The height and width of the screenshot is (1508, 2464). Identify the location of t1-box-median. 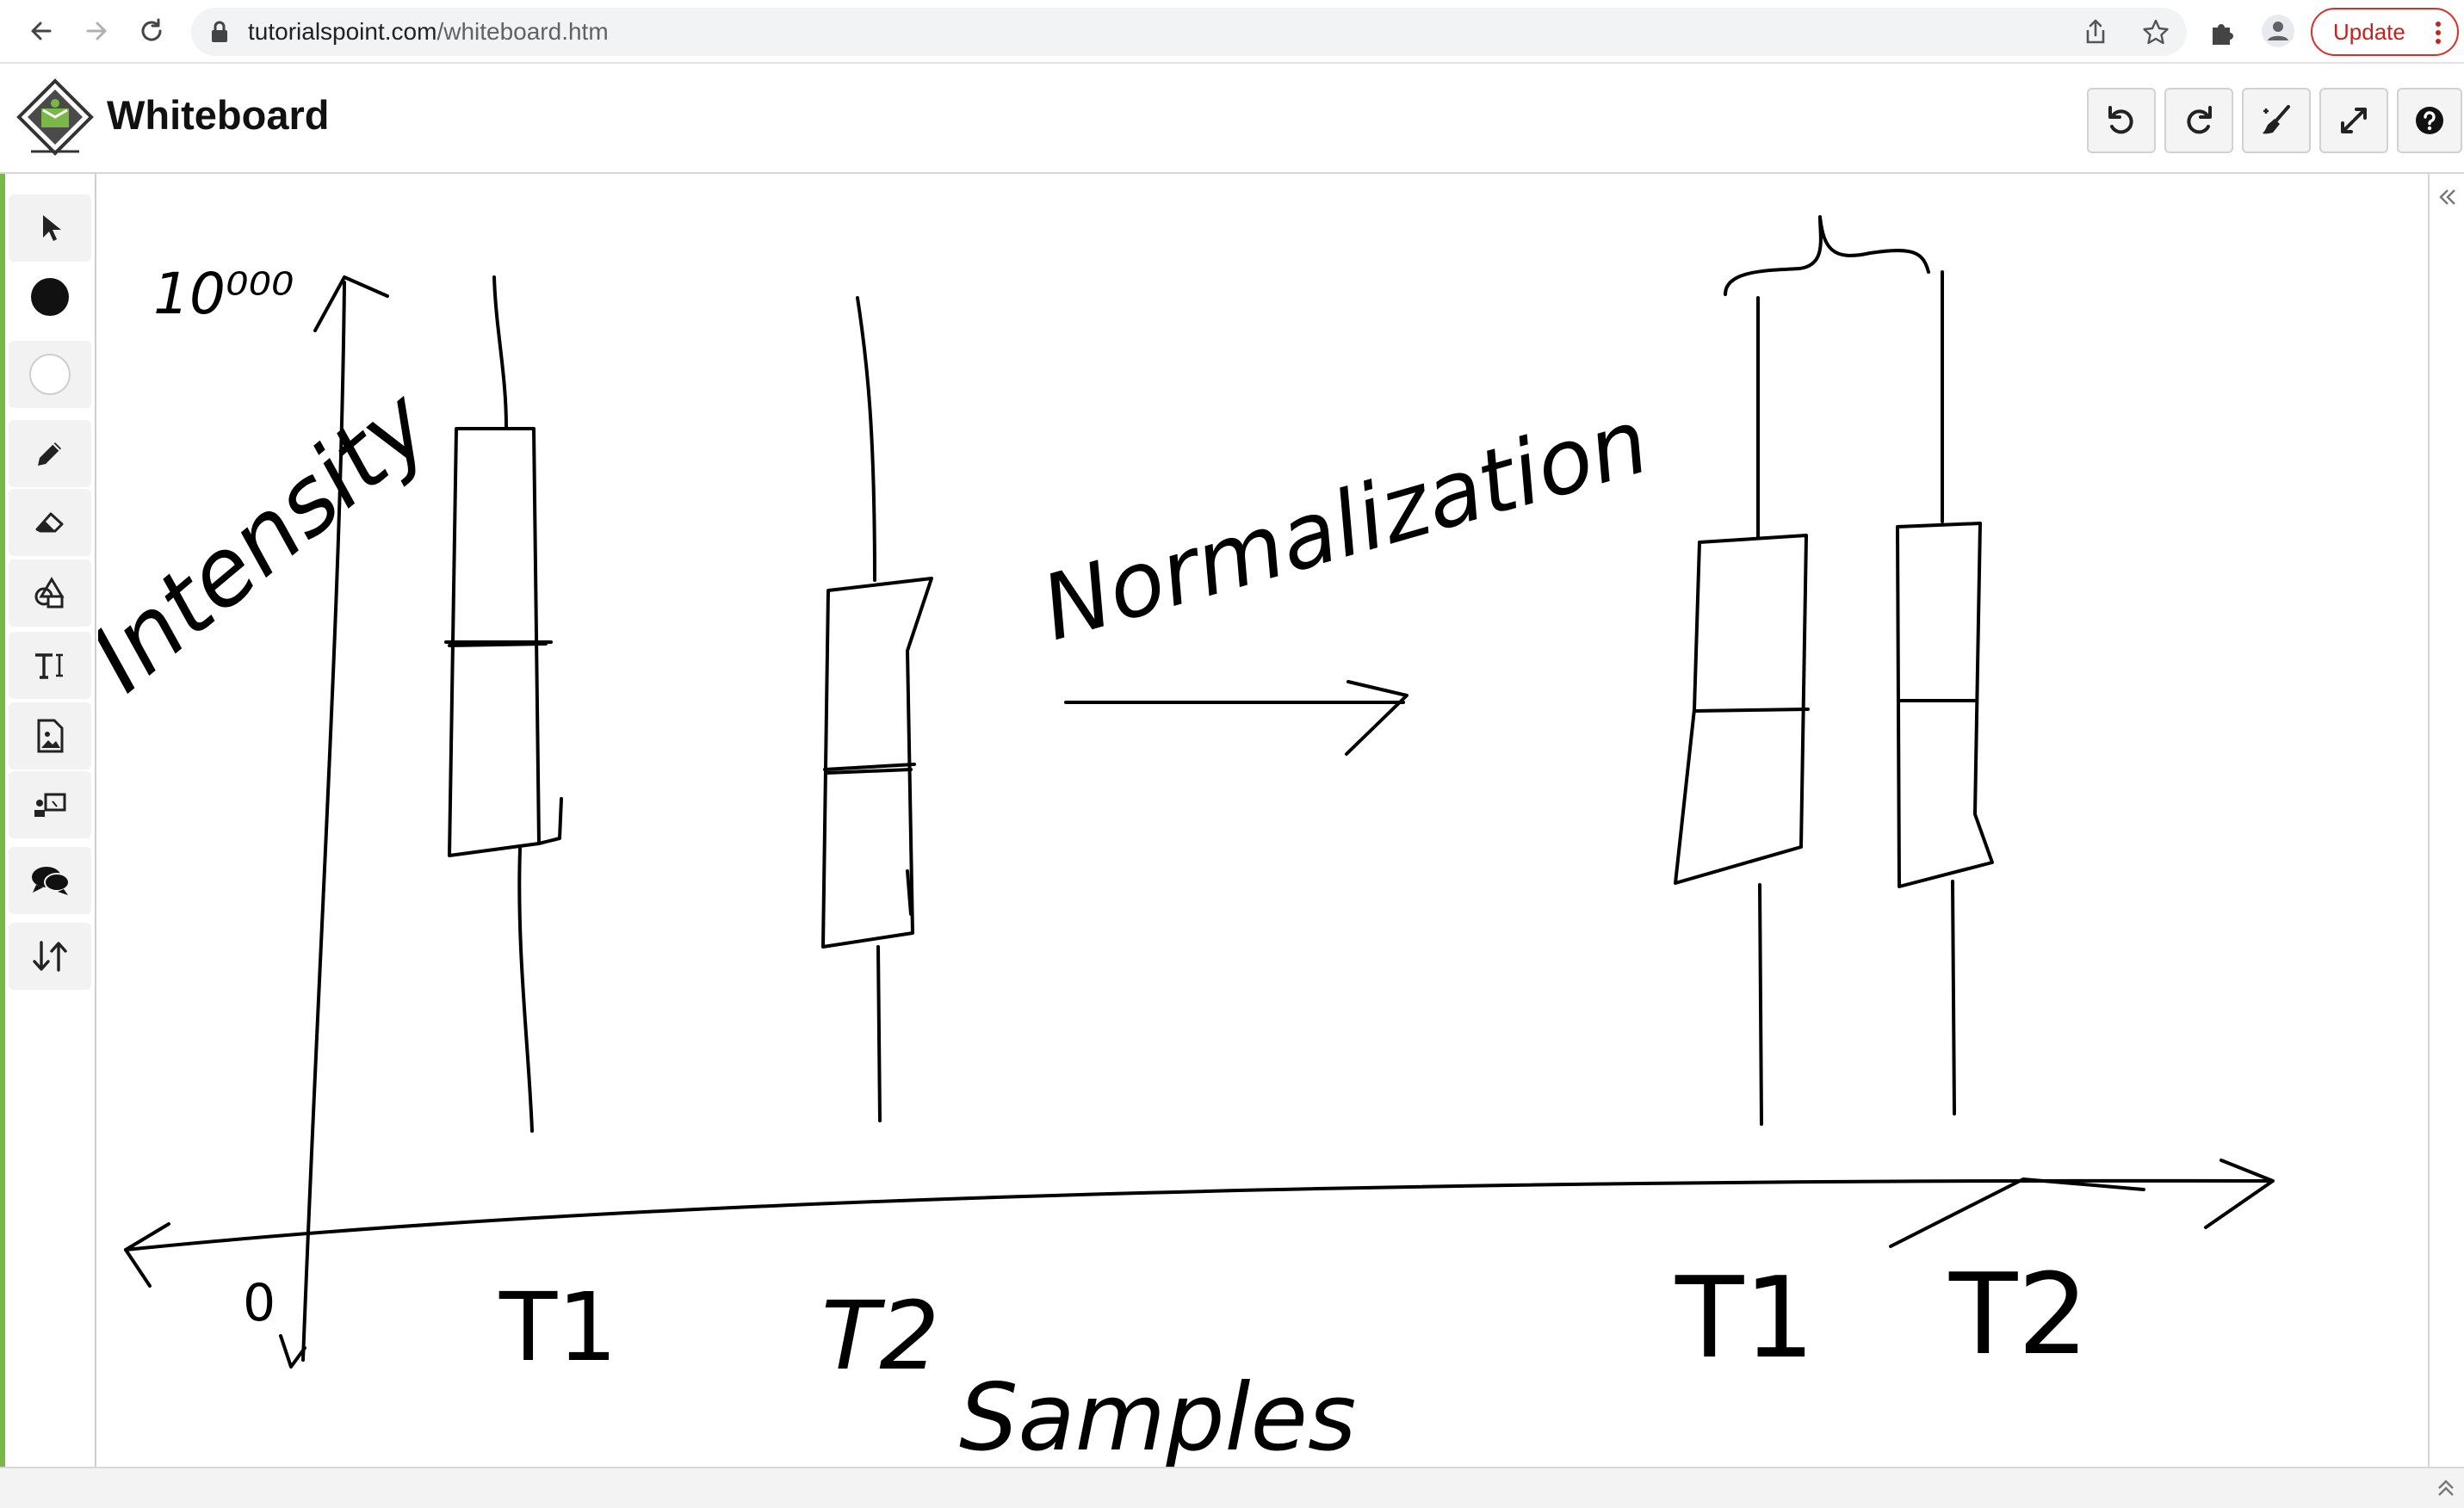
(499, 643).